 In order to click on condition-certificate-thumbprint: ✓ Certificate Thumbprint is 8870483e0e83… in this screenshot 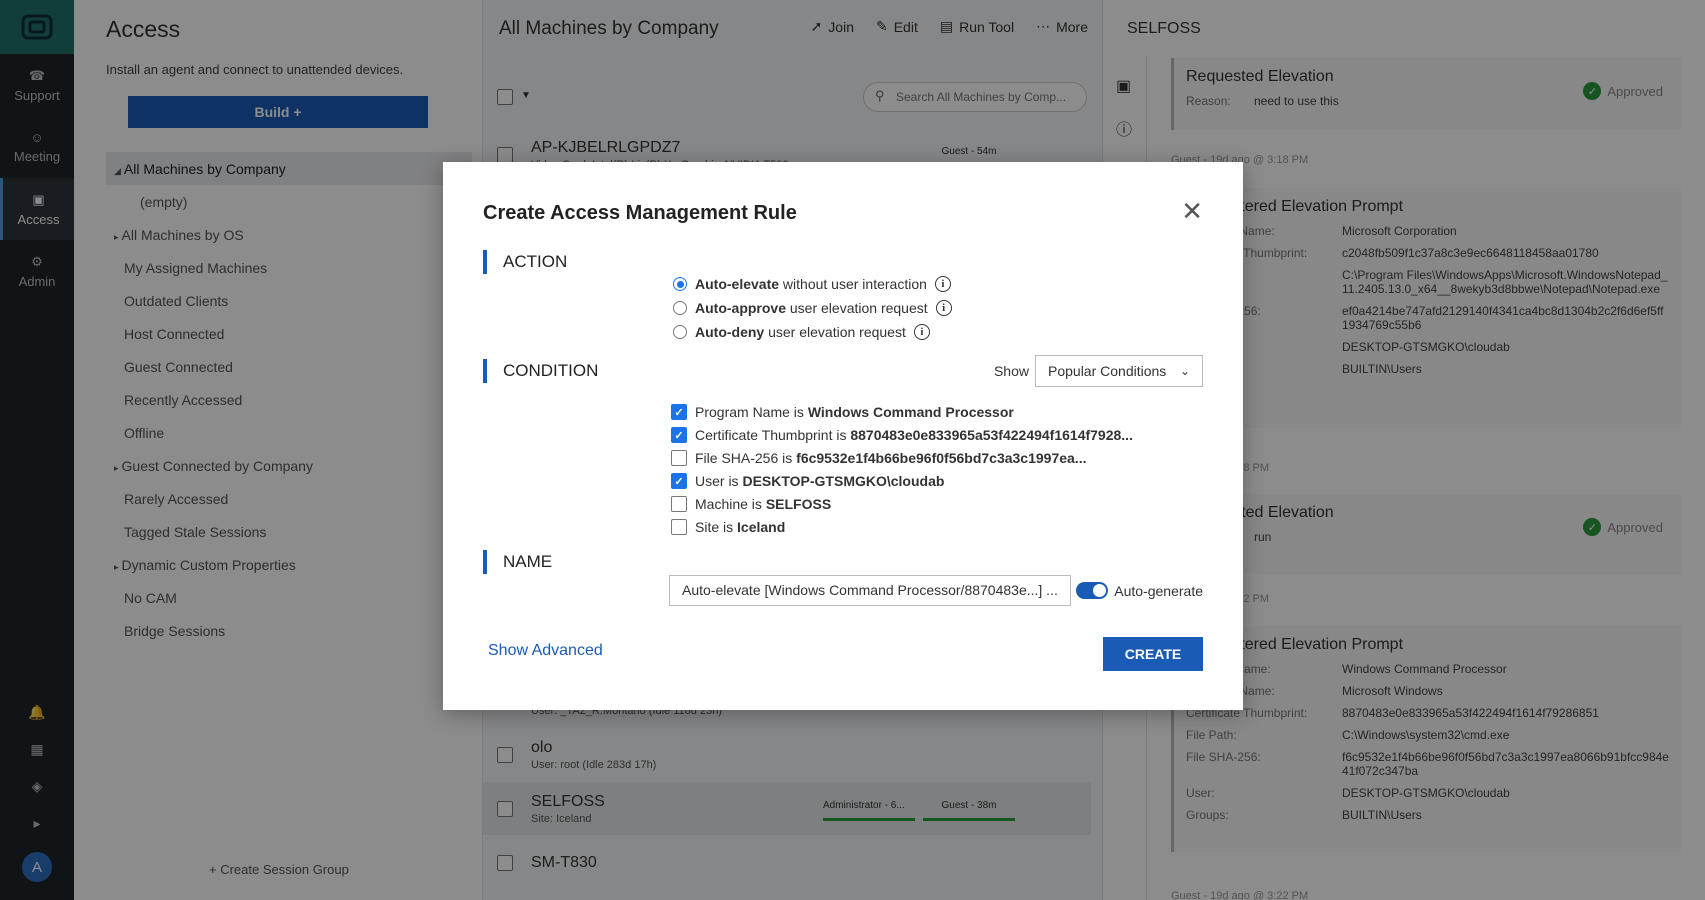, I will do `click(902, 435)`.